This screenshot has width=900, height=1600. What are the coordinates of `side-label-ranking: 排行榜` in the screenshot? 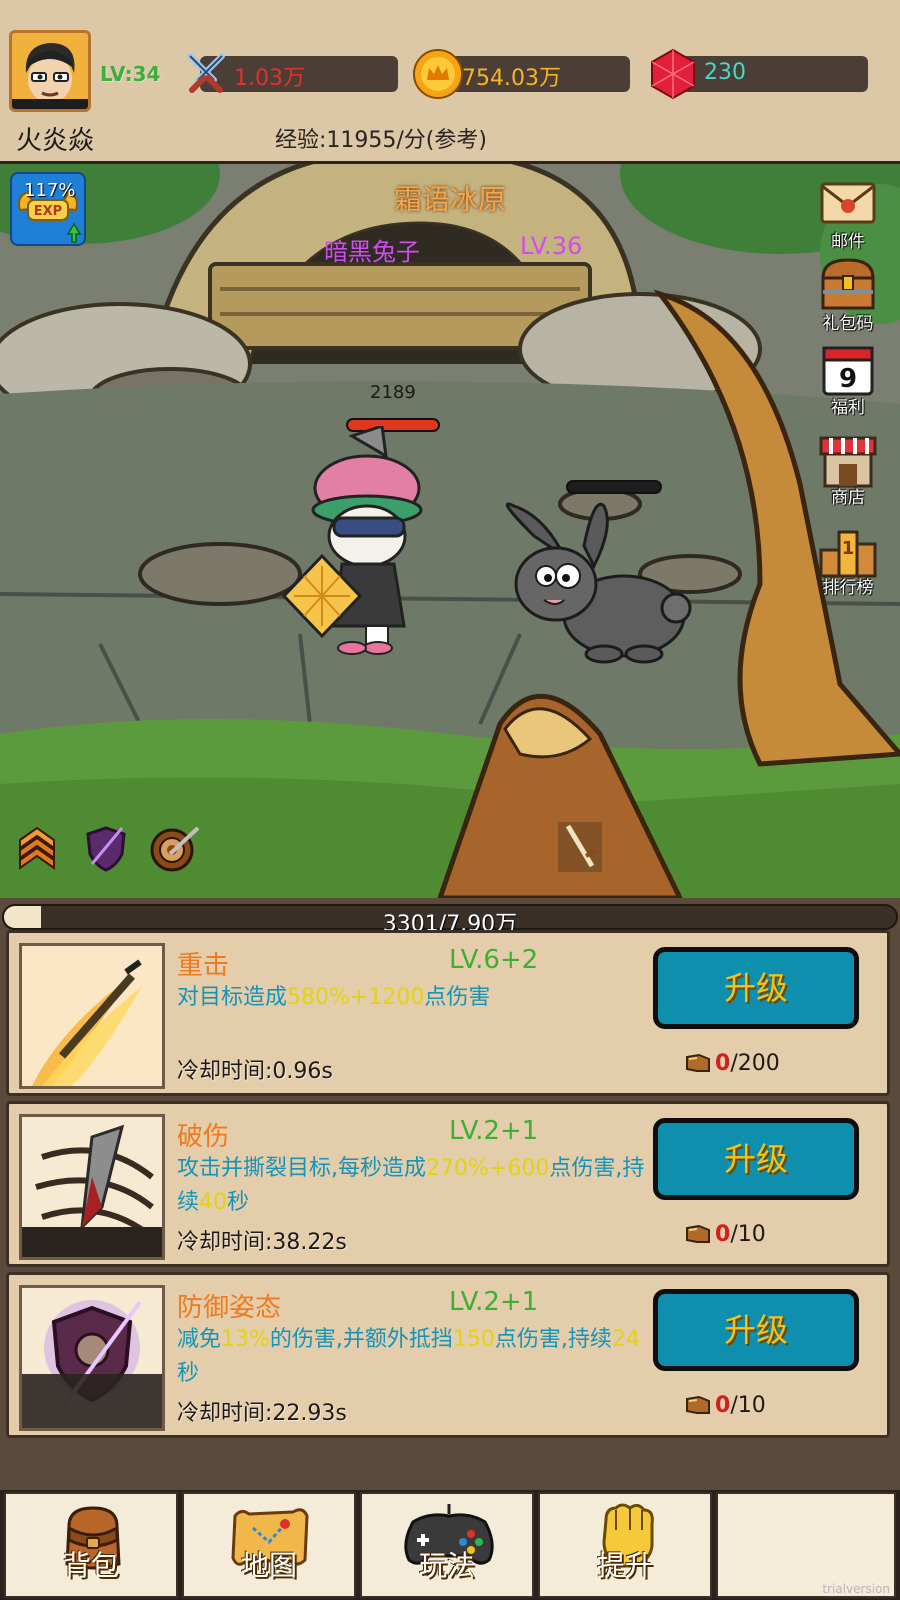 It's located at (848, 588).